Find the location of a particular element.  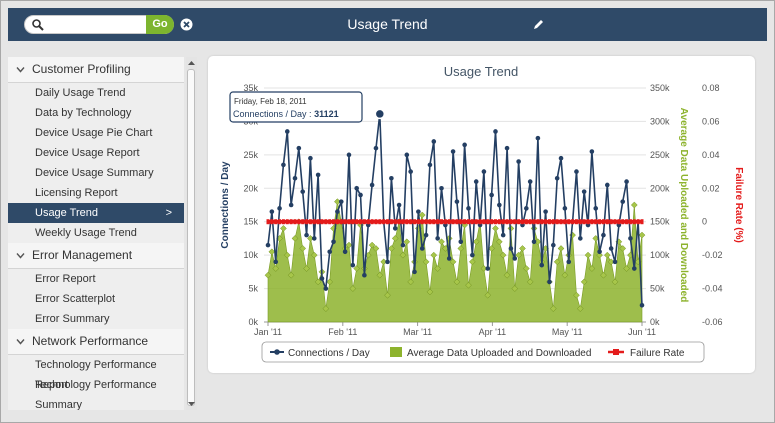

sidebar-item: Licensing Report is located at coordinates (96, 193).